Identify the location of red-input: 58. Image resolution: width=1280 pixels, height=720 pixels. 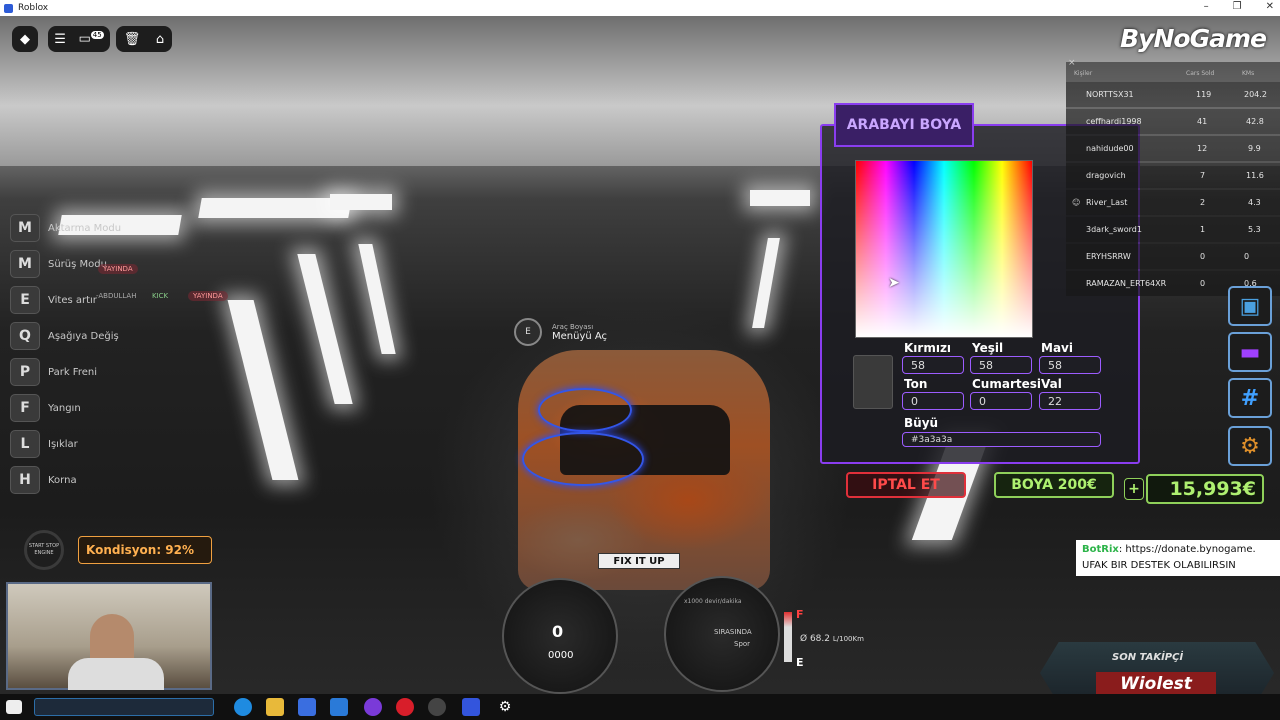
(933, 365).